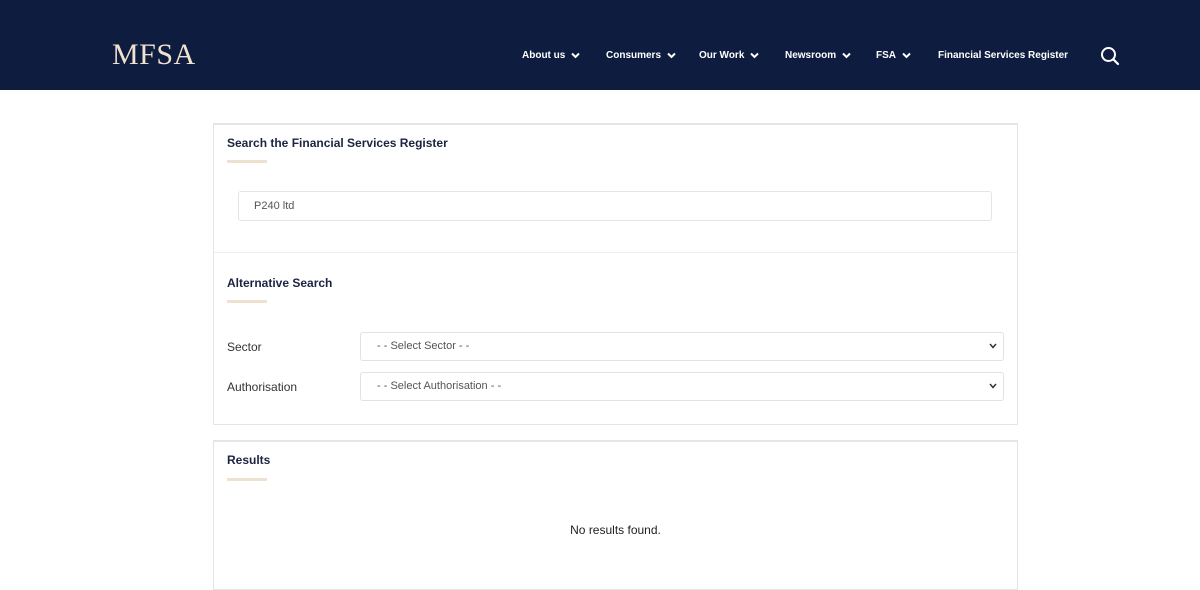 The width and height of the screenshot is (1200, 590). What do you see at coordinates (615, 252) in the screenshot?
I see `section-divider` at bounding box center [615, 252].